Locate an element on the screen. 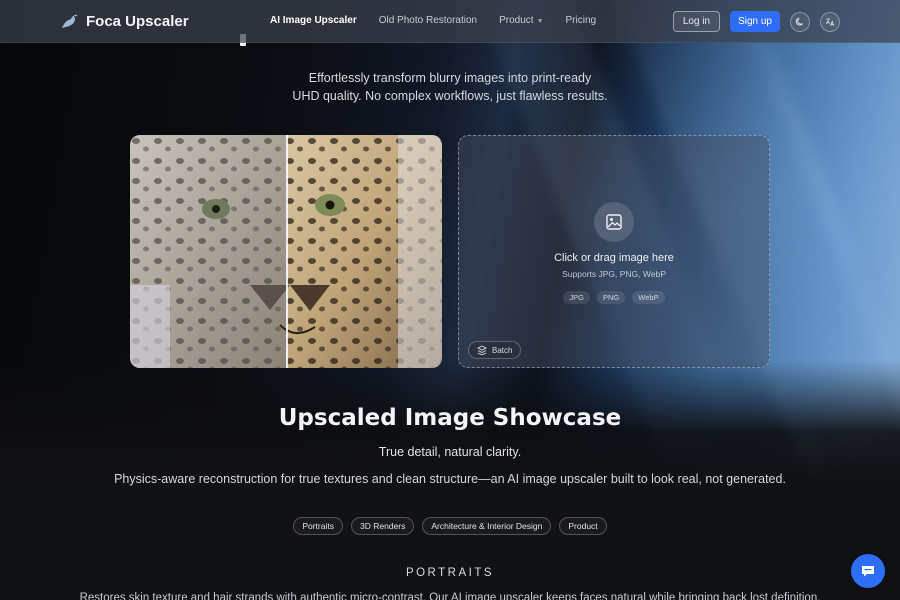  upload-supported-formats: Supports JPG, PNG, WebP is located at coordinates (614, 274).